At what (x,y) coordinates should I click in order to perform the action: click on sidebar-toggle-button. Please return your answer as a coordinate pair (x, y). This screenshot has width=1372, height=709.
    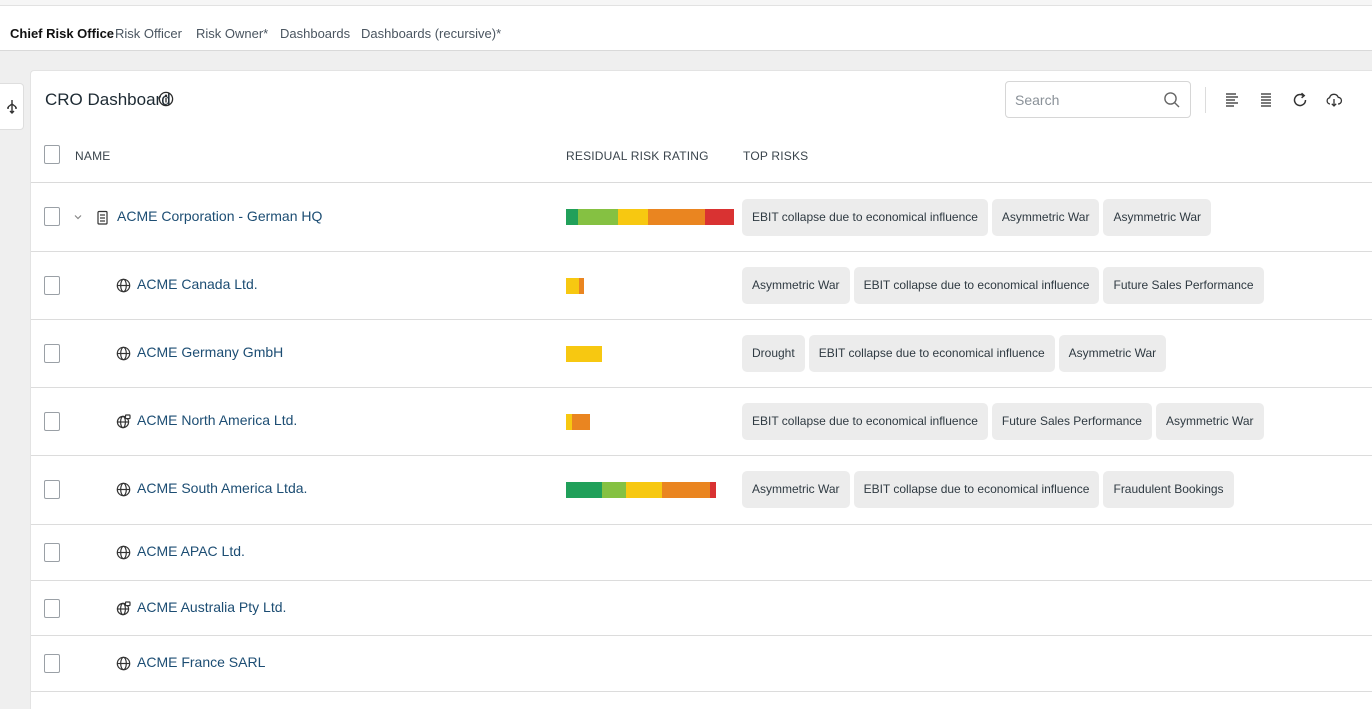
    Looking at the image, I should click on (12, 106).